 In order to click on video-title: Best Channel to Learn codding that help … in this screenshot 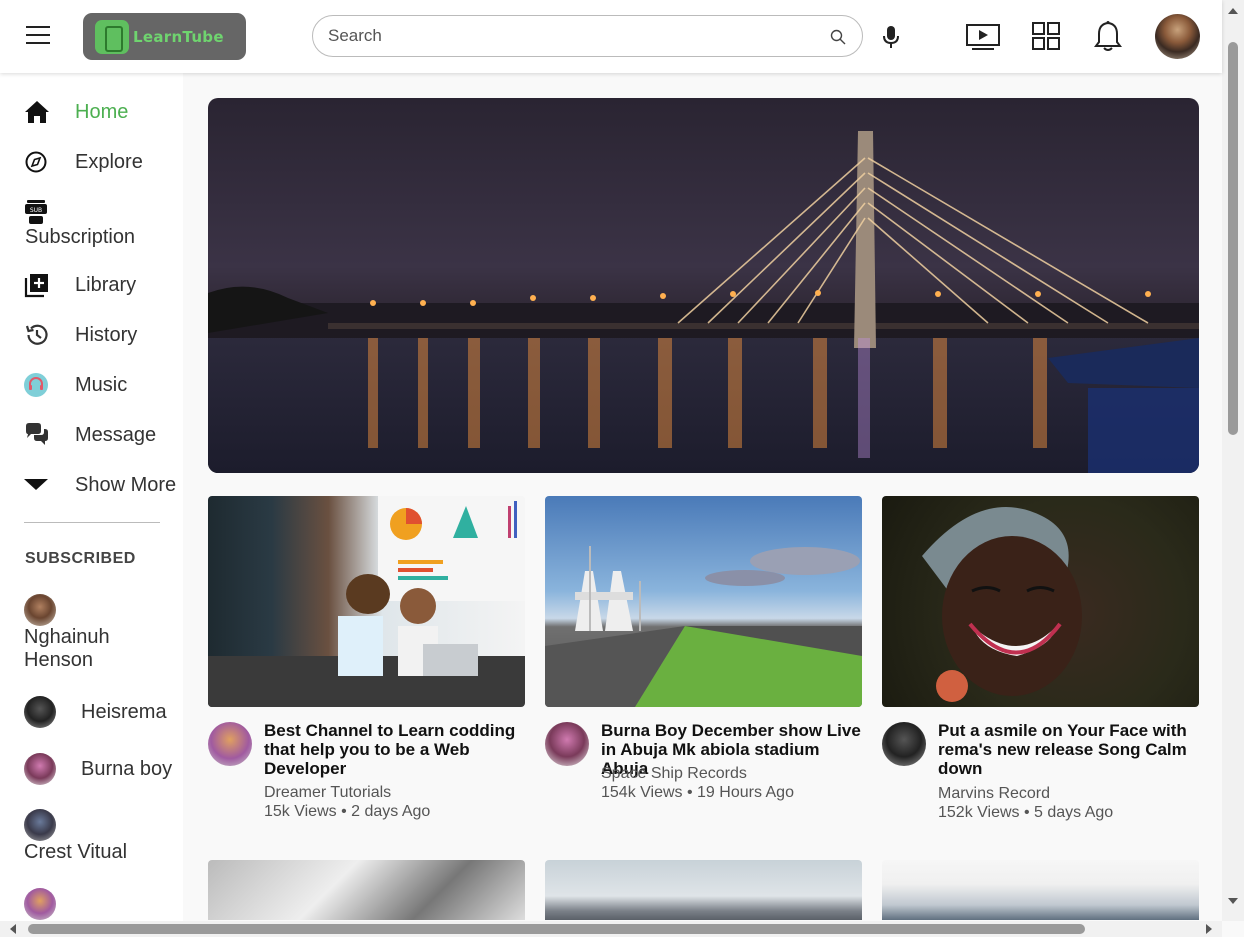, I will do `click(394, 749)`.